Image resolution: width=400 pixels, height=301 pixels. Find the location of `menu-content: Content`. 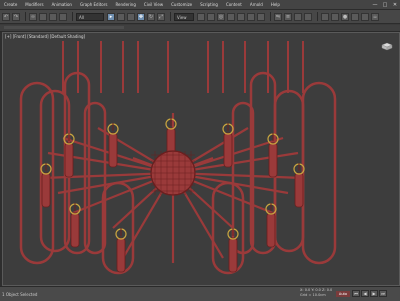

menu-content: Content is located at coordinates (234, 4).